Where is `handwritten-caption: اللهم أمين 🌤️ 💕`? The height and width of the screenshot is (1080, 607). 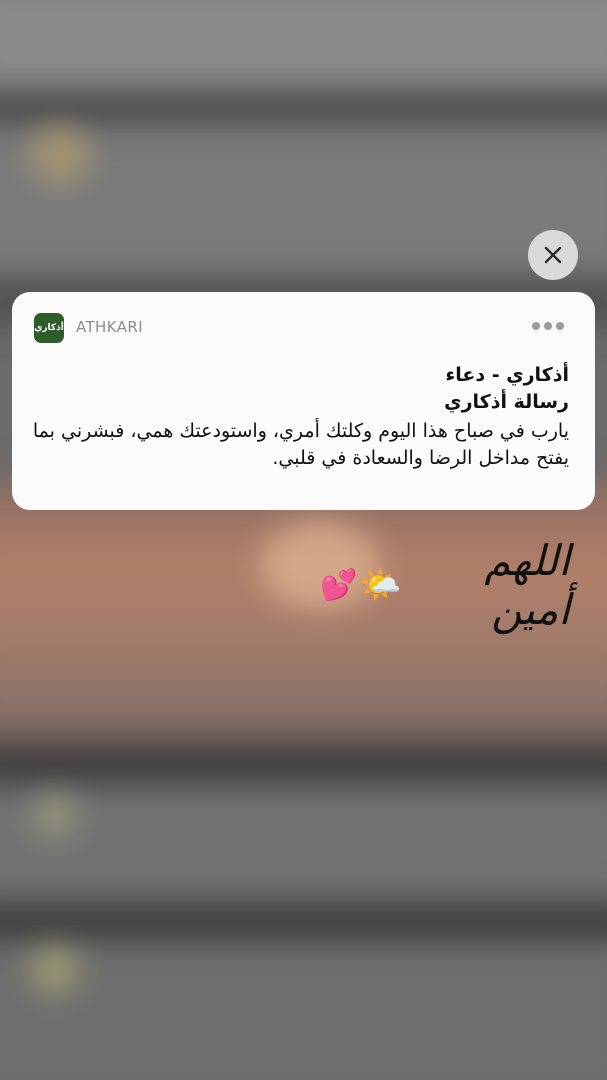
handwritten-caption: اللهم أمين 🌤️ 💕 is located at coordinates (445, 585).